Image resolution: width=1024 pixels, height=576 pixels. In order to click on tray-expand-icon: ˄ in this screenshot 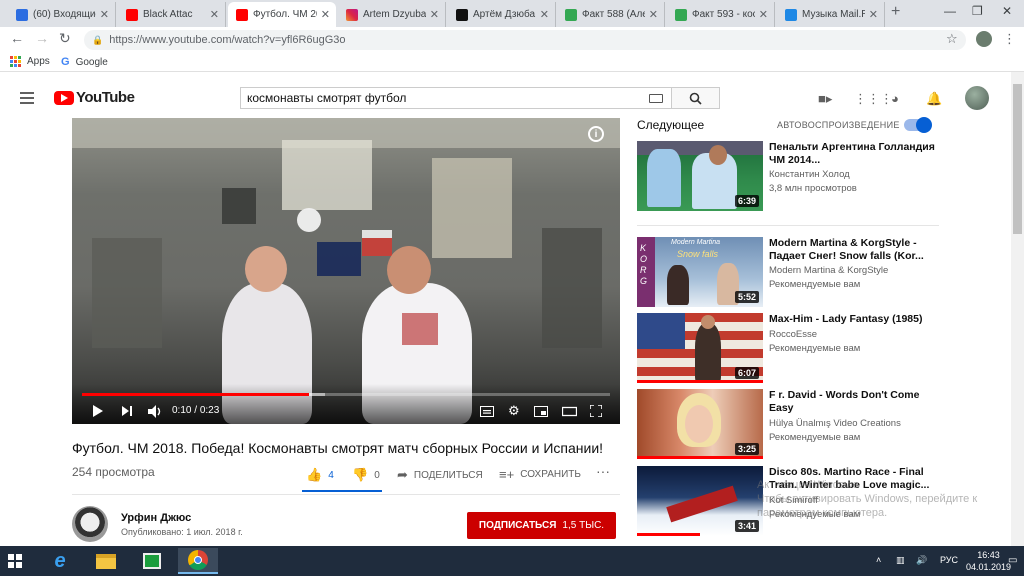, I will do `click(878, 560)`.